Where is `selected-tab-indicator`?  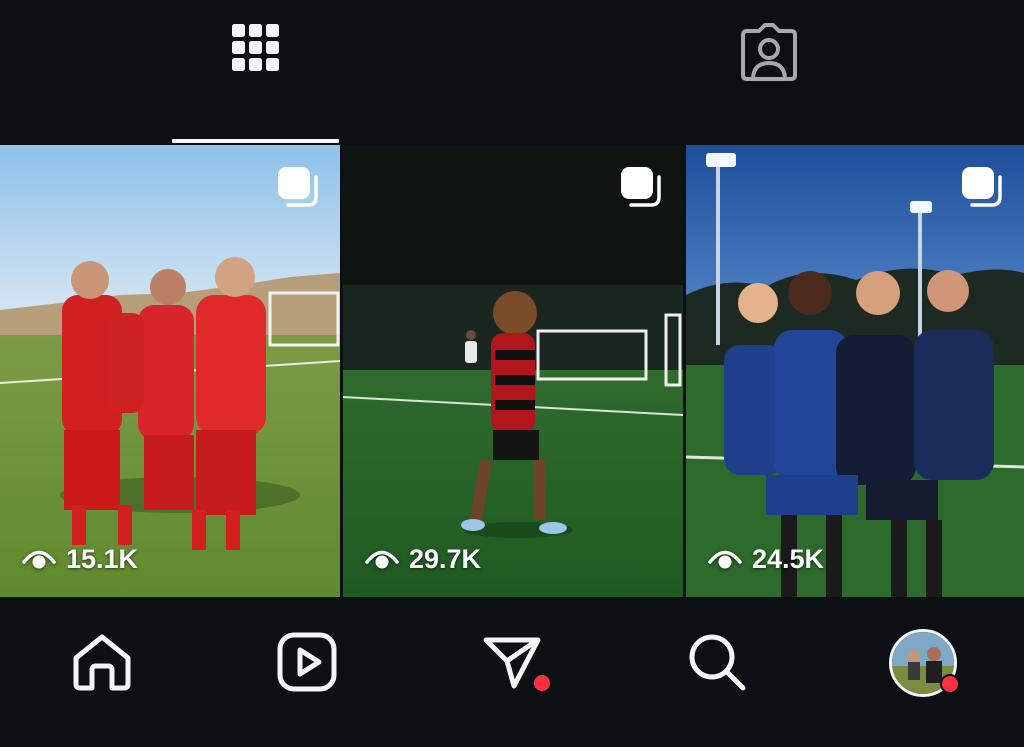 selected-tab-indicator is located at coordinates (255, 141).